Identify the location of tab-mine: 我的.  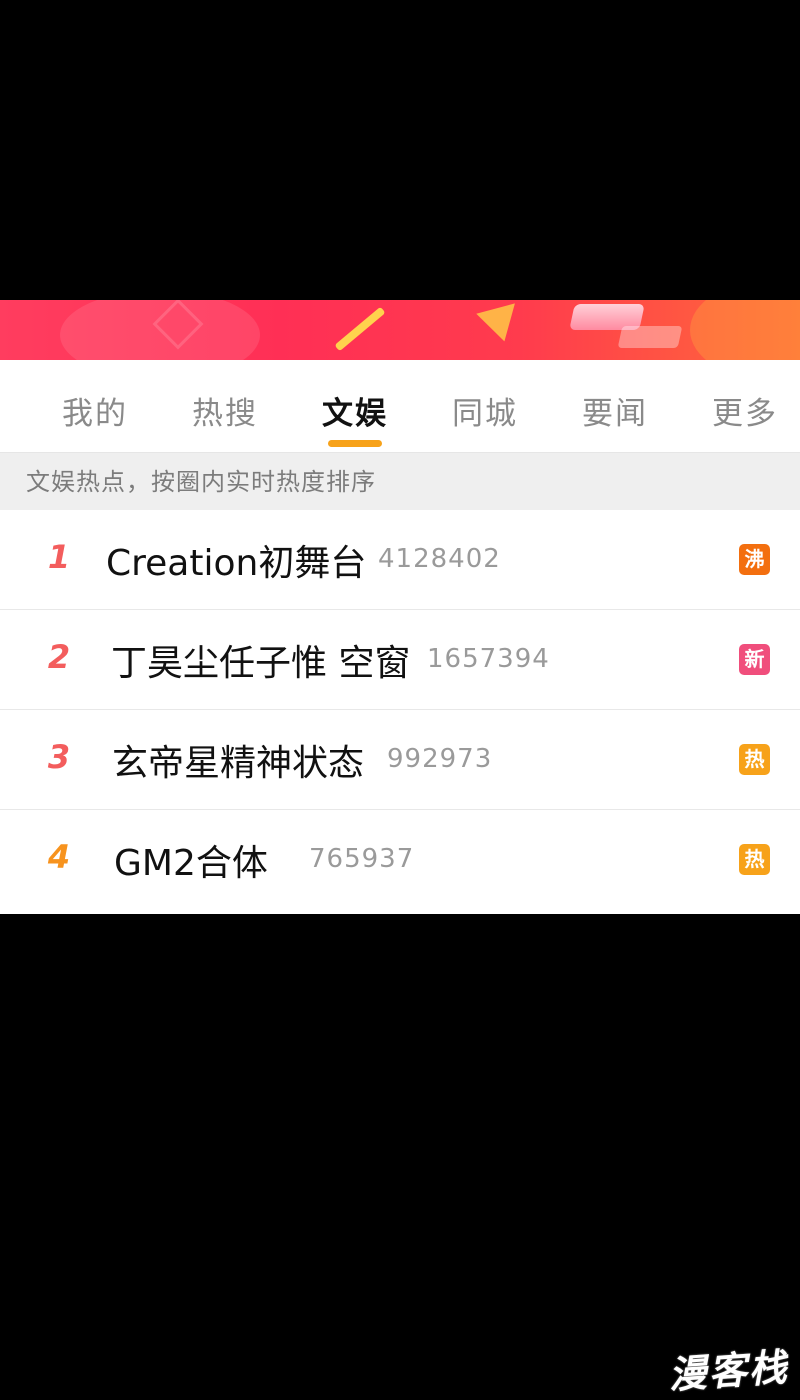
(95, 410).